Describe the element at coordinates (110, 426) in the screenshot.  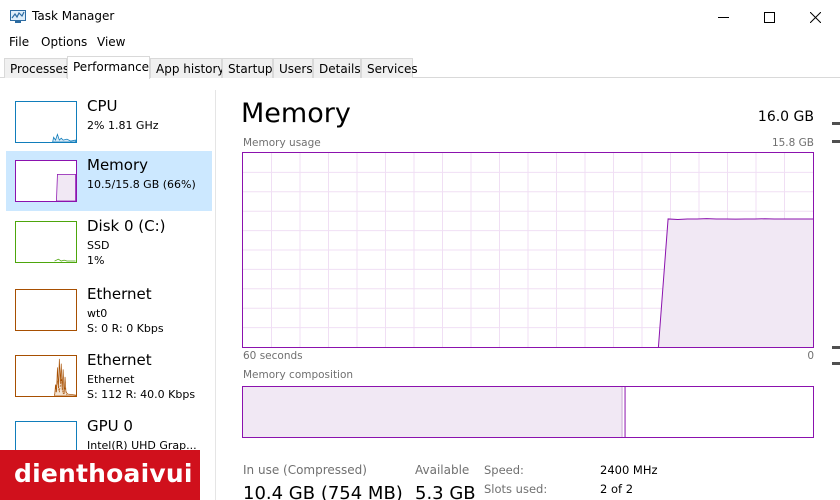
I see `gpu-name: GPU 0` at that location.